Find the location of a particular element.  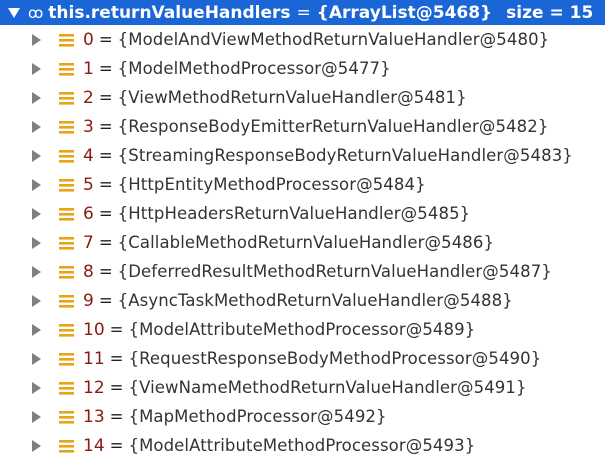

list-item: 6 = {HttpHeadersReturnValueHandler@5485} is located at coordinates (302, 213).